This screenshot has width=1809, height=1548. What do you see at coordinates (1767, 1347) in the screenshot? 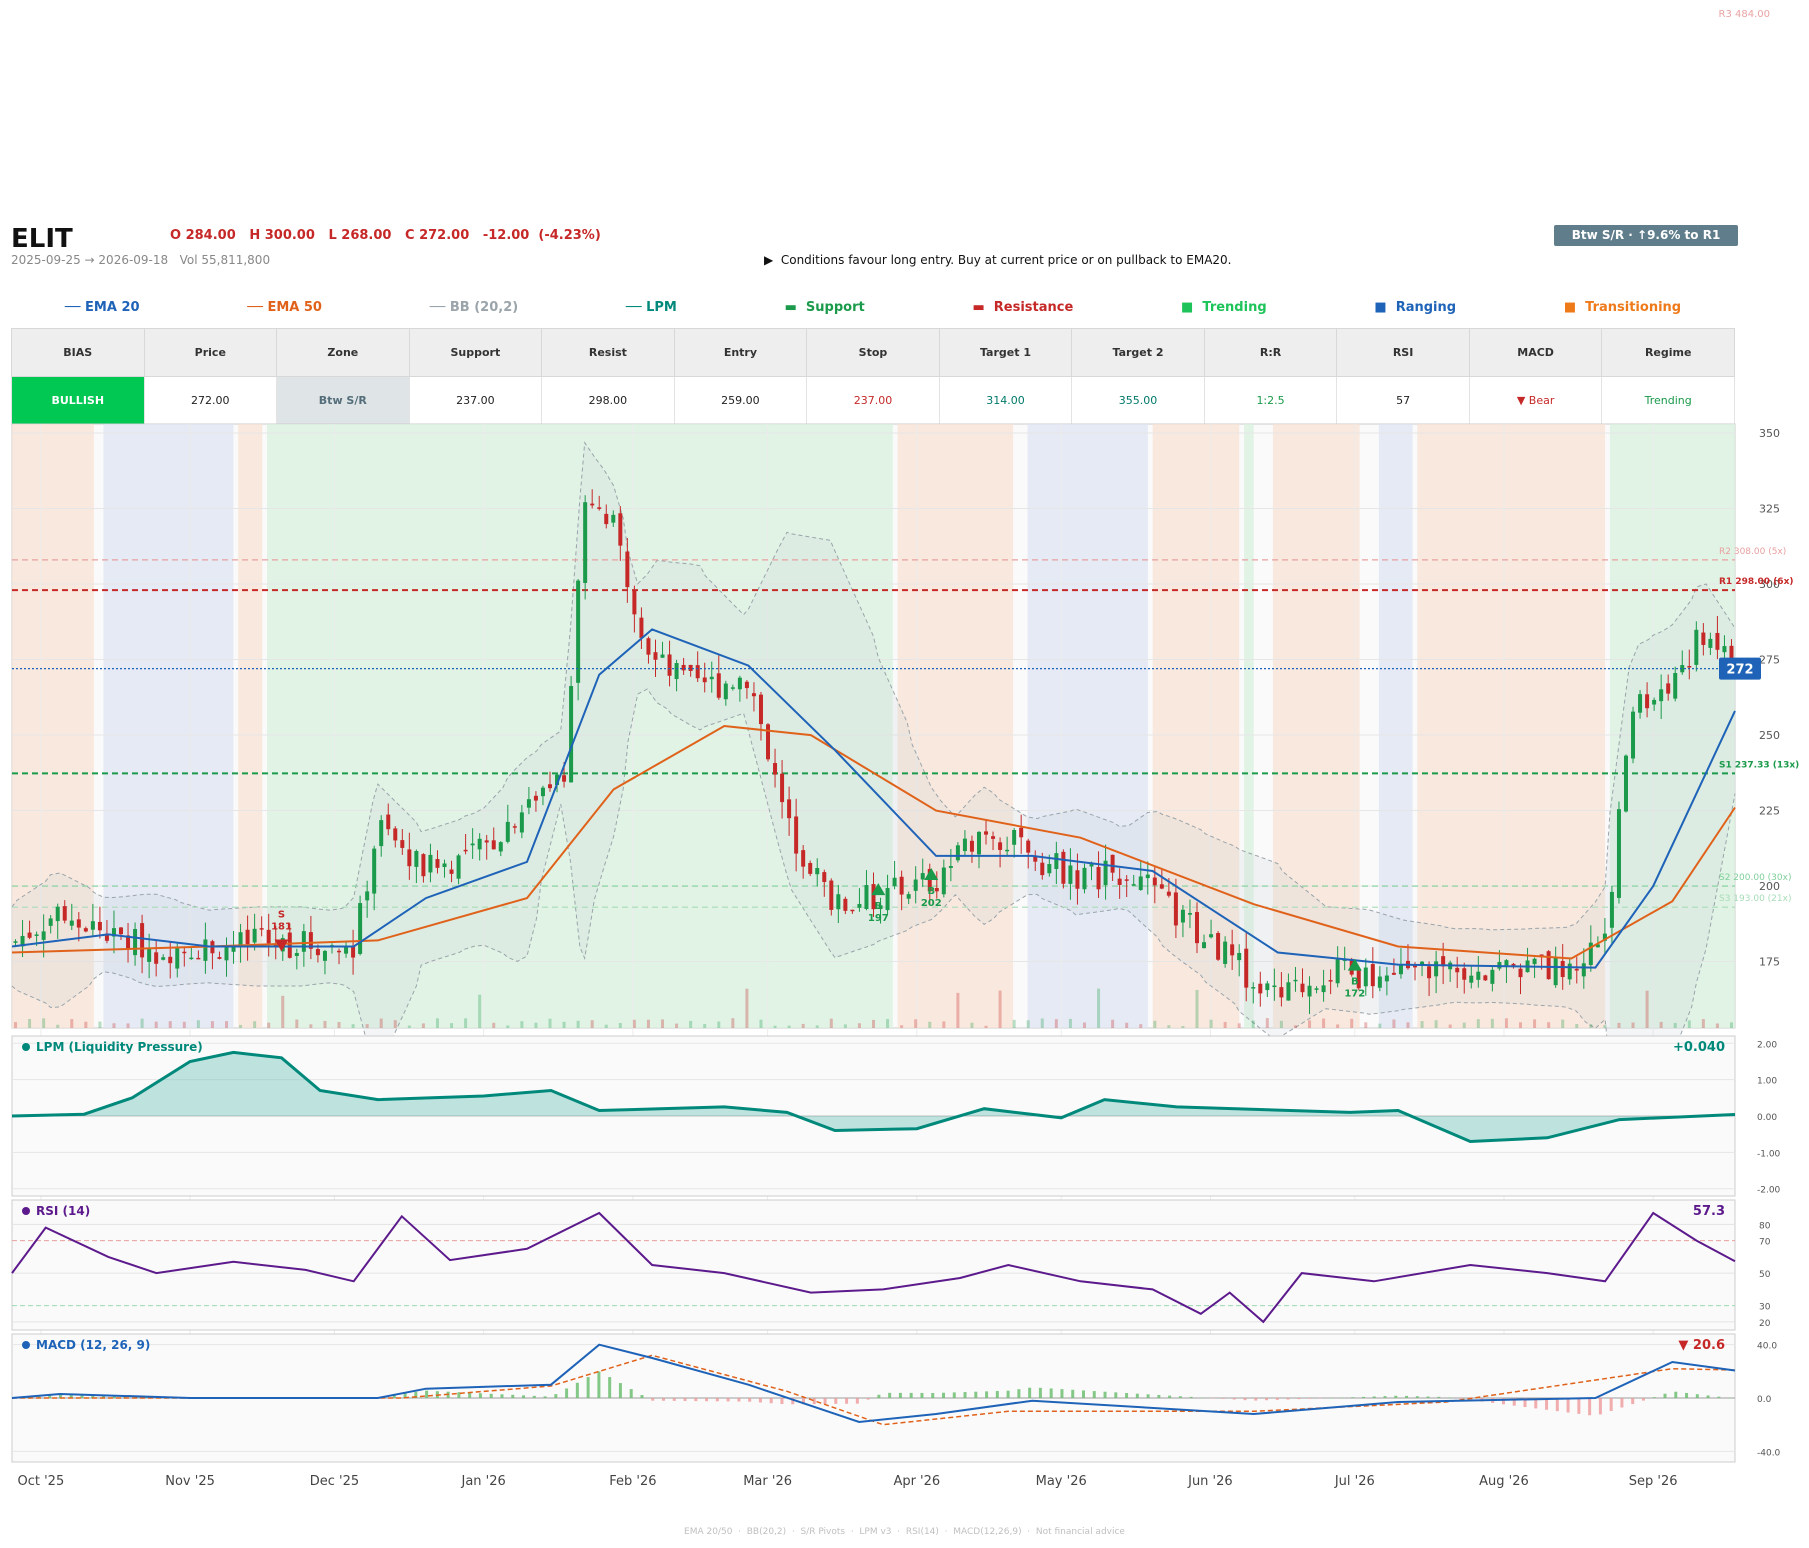
I see `macd-tick-label: 40.0` at bounding box center [1767, 1347].